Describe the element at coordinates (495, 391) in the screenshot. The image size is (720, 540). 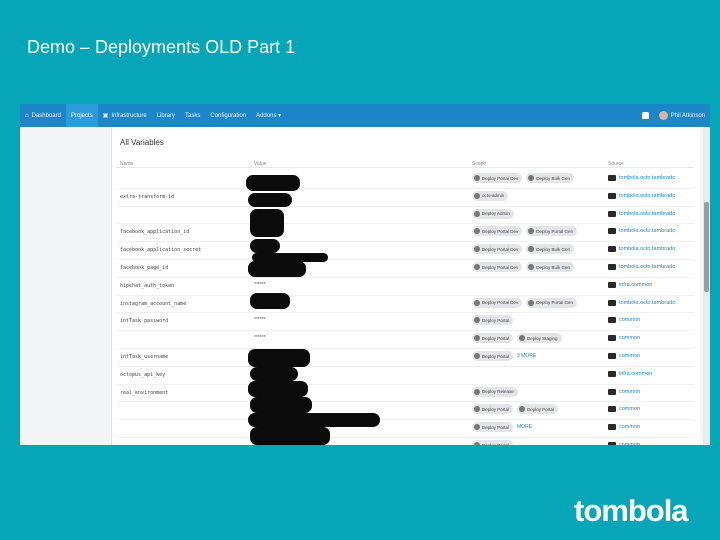
I see `scope-chip: Deploy Release` at that location.